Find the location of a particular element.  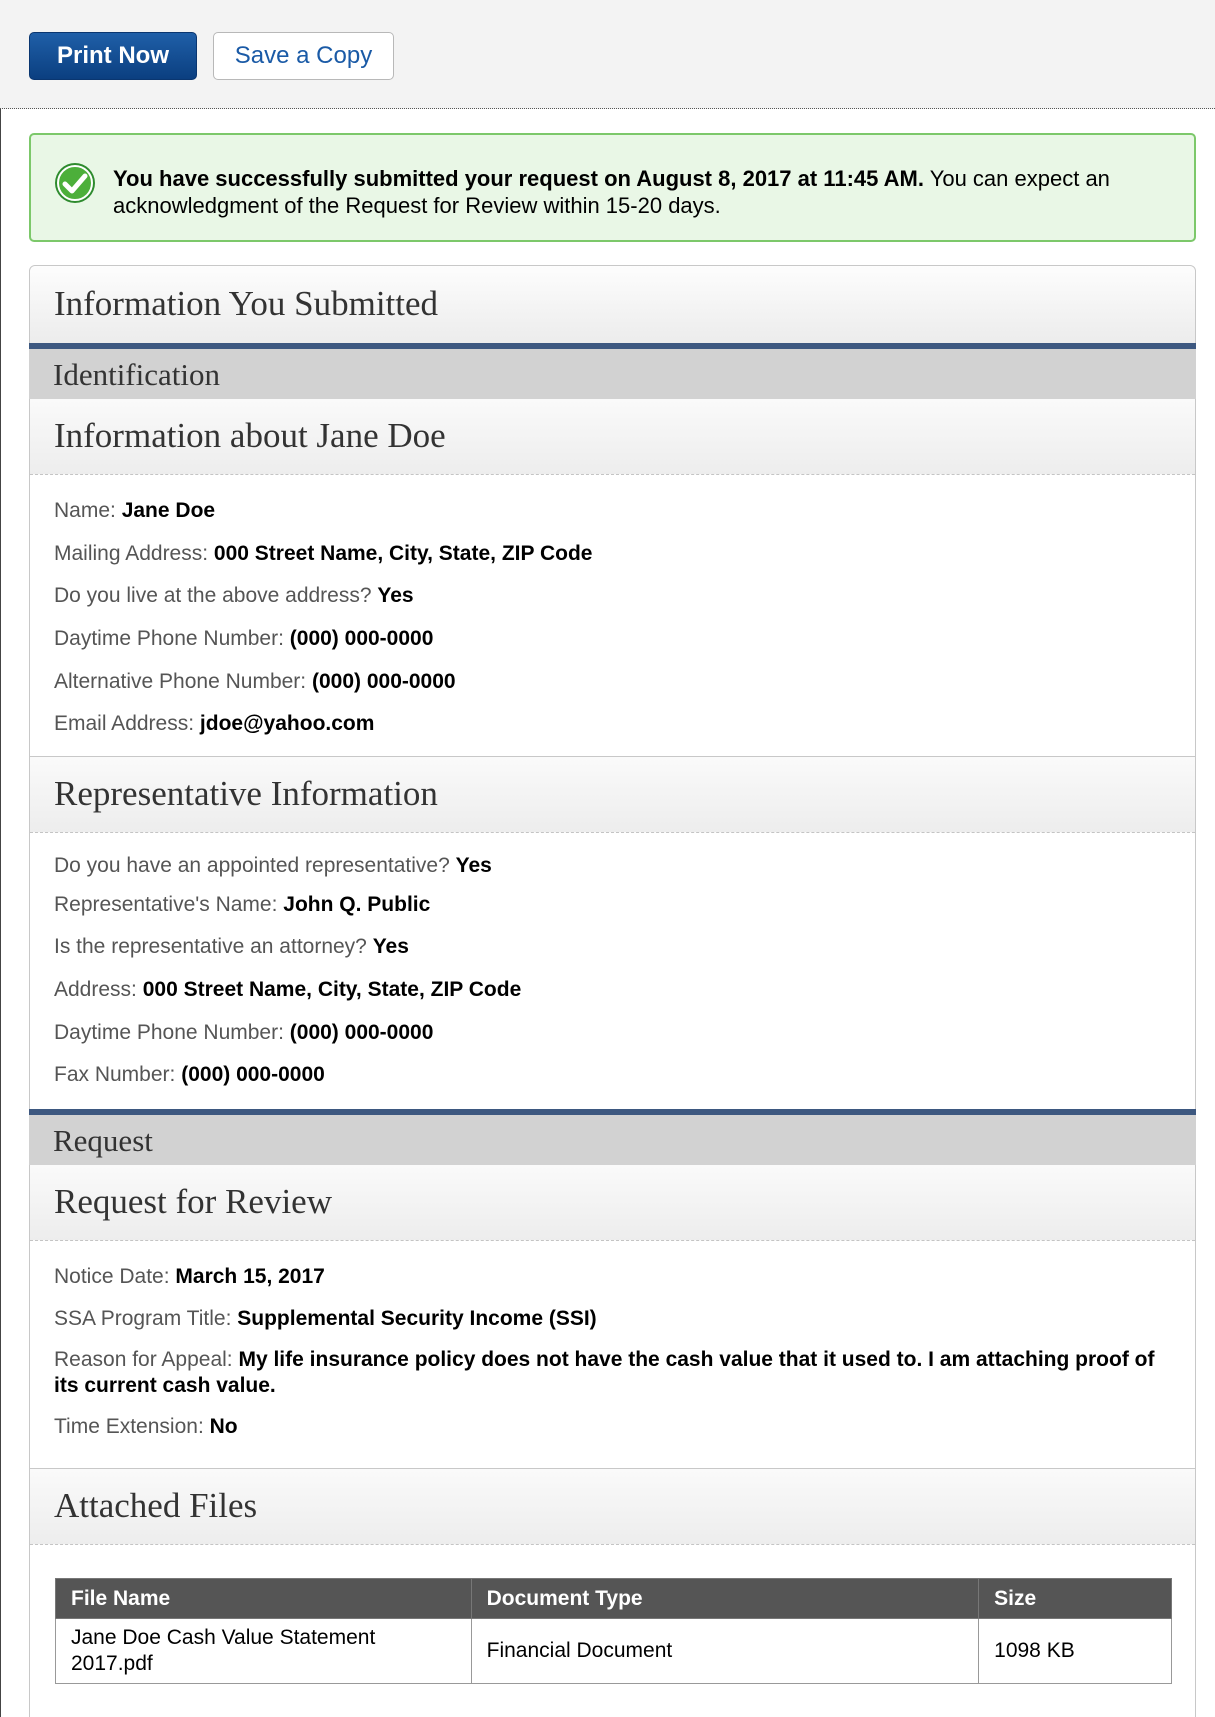

field-label: Notice Date: is located at coordinates (112, 1276).